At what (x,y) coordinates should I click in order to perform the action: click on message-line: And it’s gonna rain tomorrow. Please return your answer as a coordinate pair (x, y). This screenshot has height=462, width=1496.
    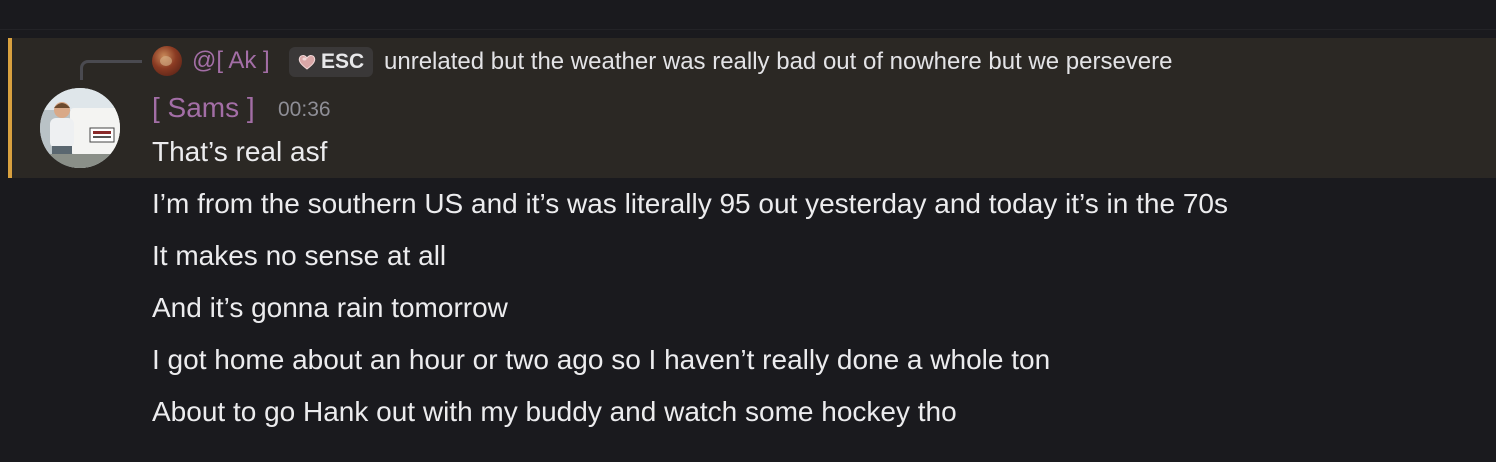
    Looking at the image, I should click on (330, 307).